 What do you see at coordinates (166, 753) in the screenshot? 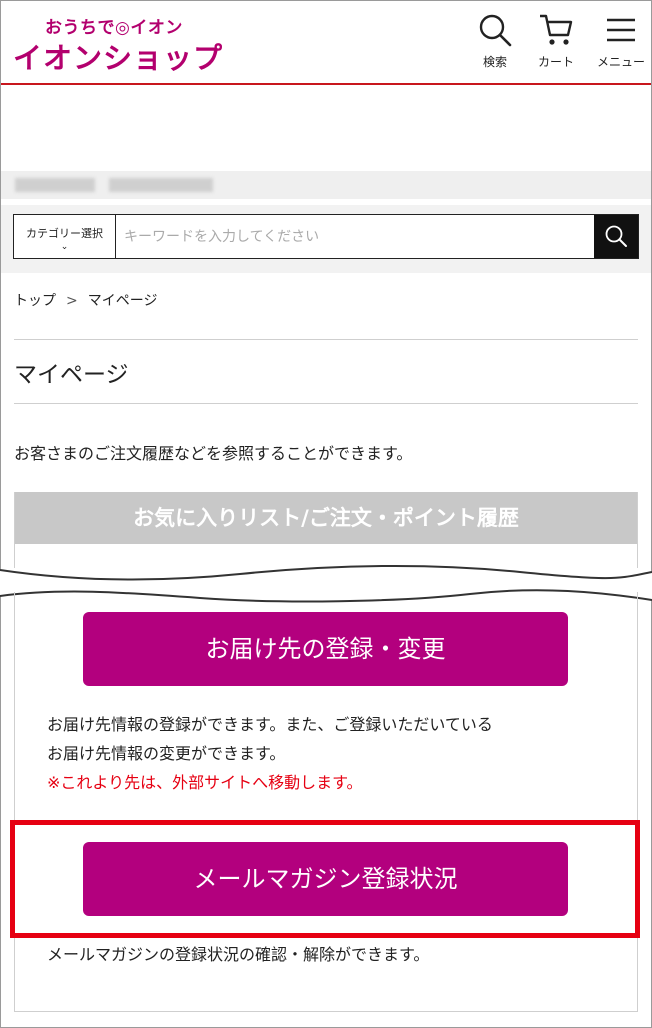
I see `delivery-address-description-2: お届け先情報の変更ができます。` at bounding box center [166, 753].